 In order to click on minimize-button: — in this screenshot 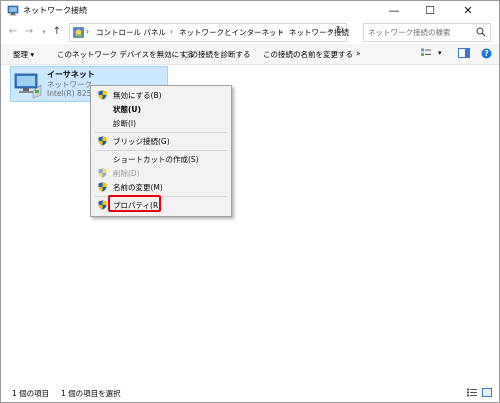, I will do `click(394, 11)`.